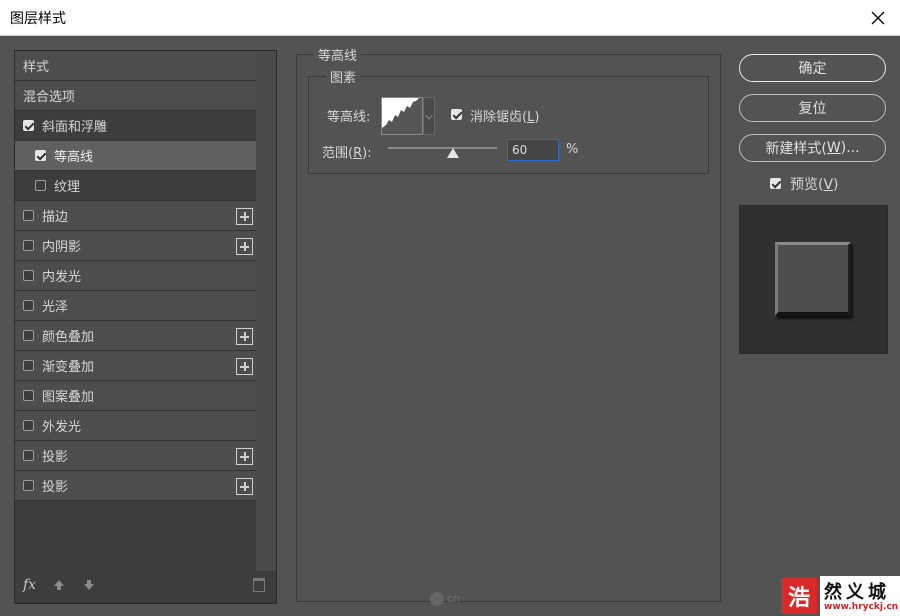  What do you see at coordinates (136, 456) in the screenshot?
I see `effect-item-drop-shadow: 投影` at bounding box center [136, 456].